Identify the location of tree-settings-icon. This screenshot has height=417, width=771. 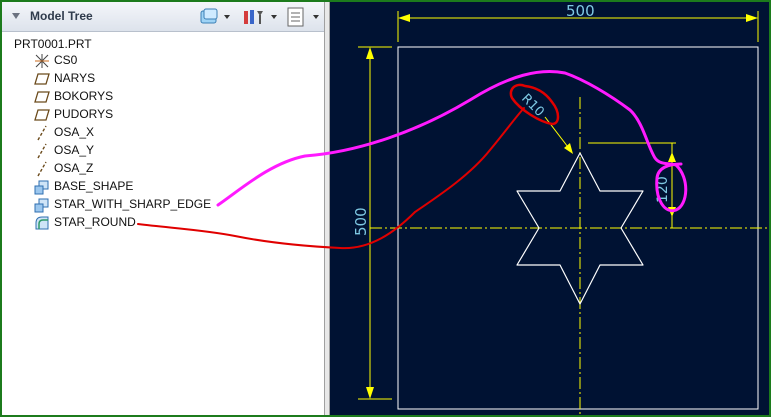
(253, 17).